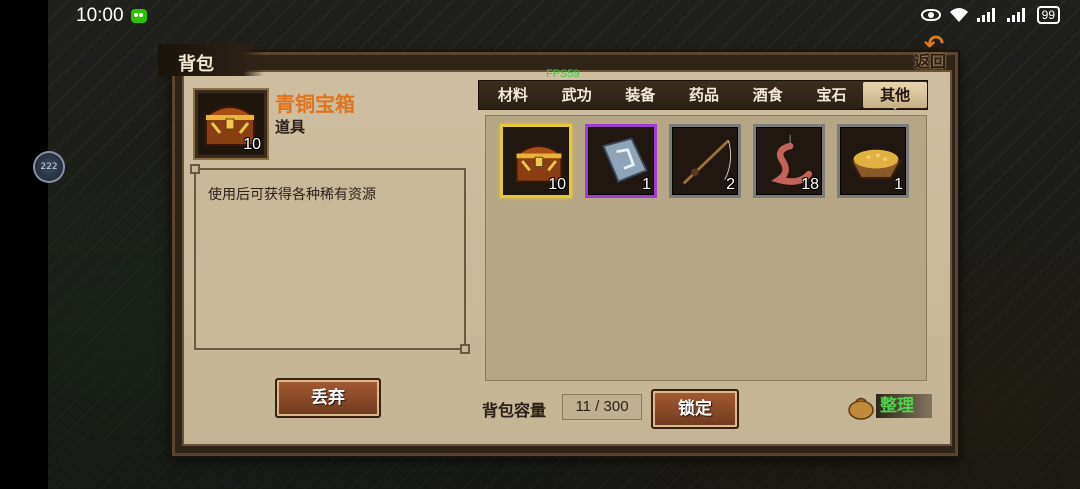 The height and width of the screenshot is (489, 1080). I want to click on status-time: 10:00, so click(100, 15).